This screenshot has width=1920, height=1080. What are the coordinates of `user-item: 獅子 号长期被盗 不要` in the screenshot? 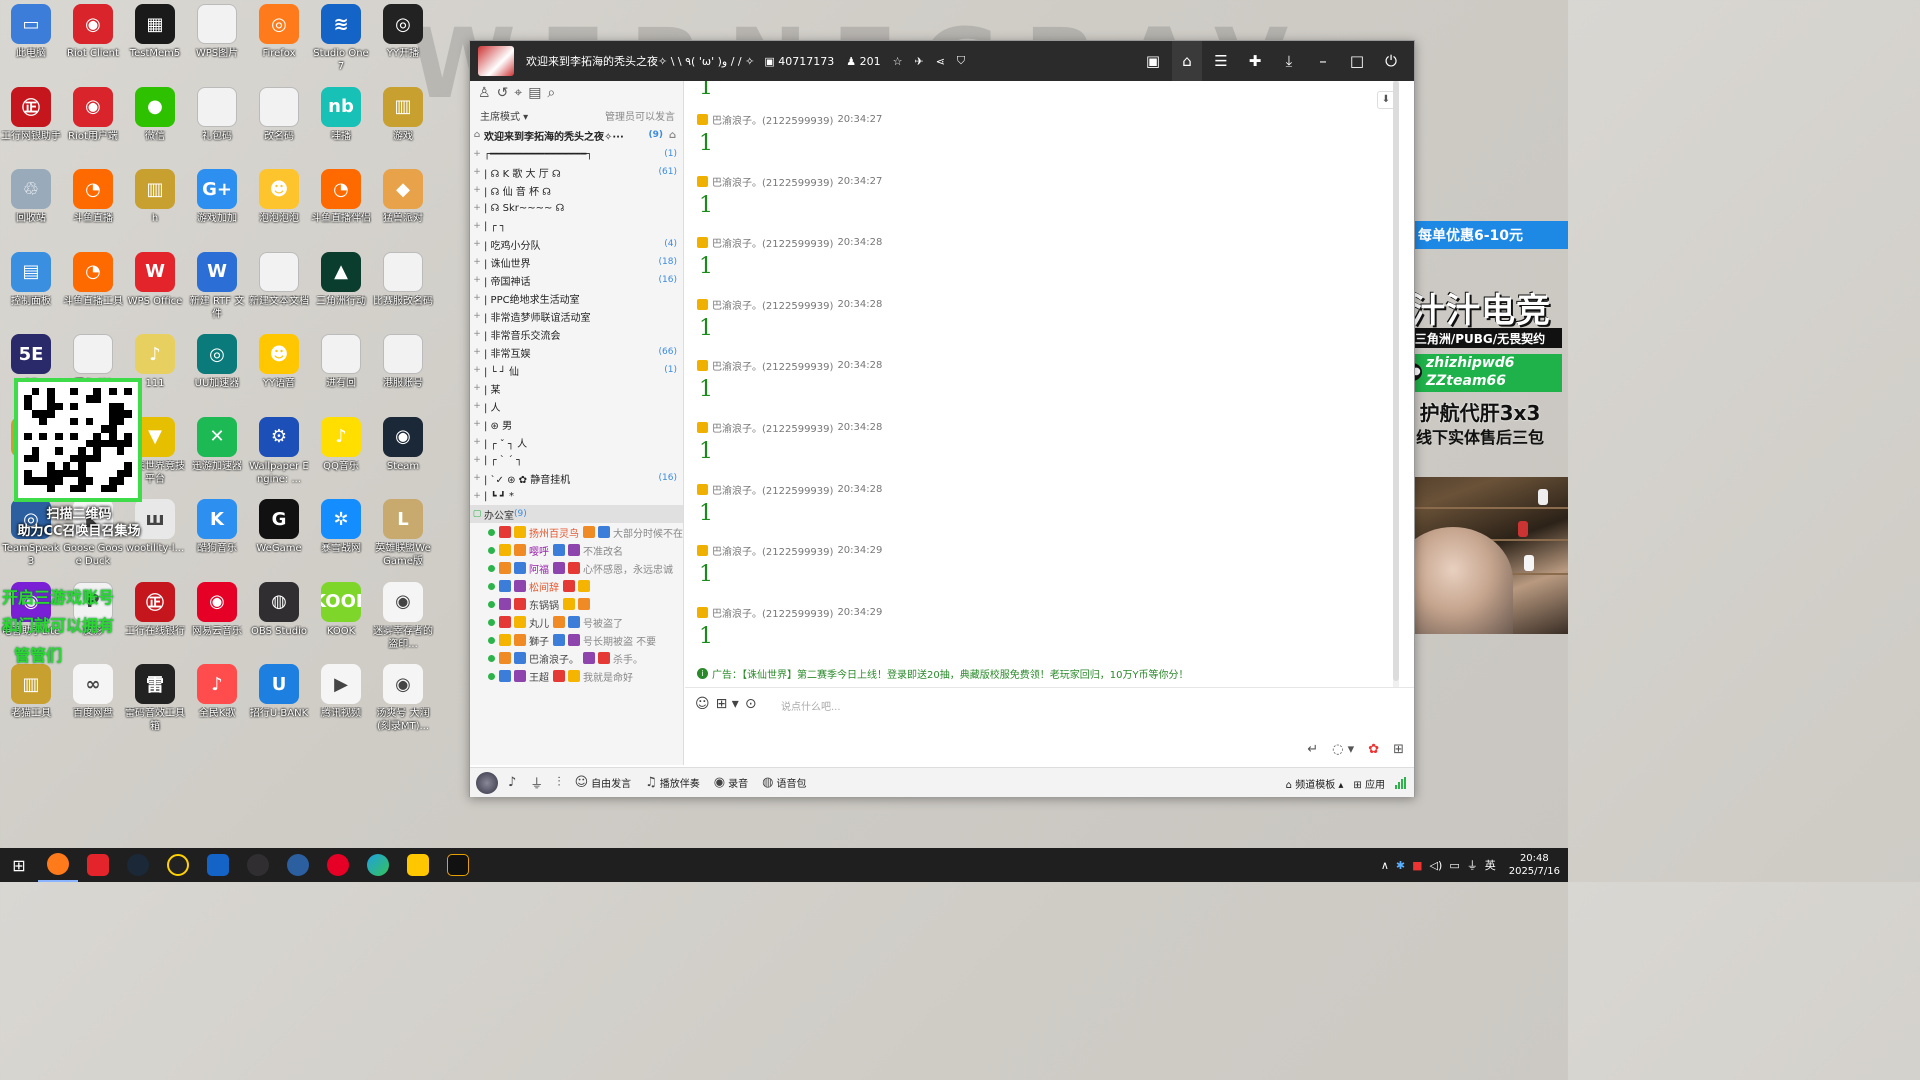 It's located at (576, 640).